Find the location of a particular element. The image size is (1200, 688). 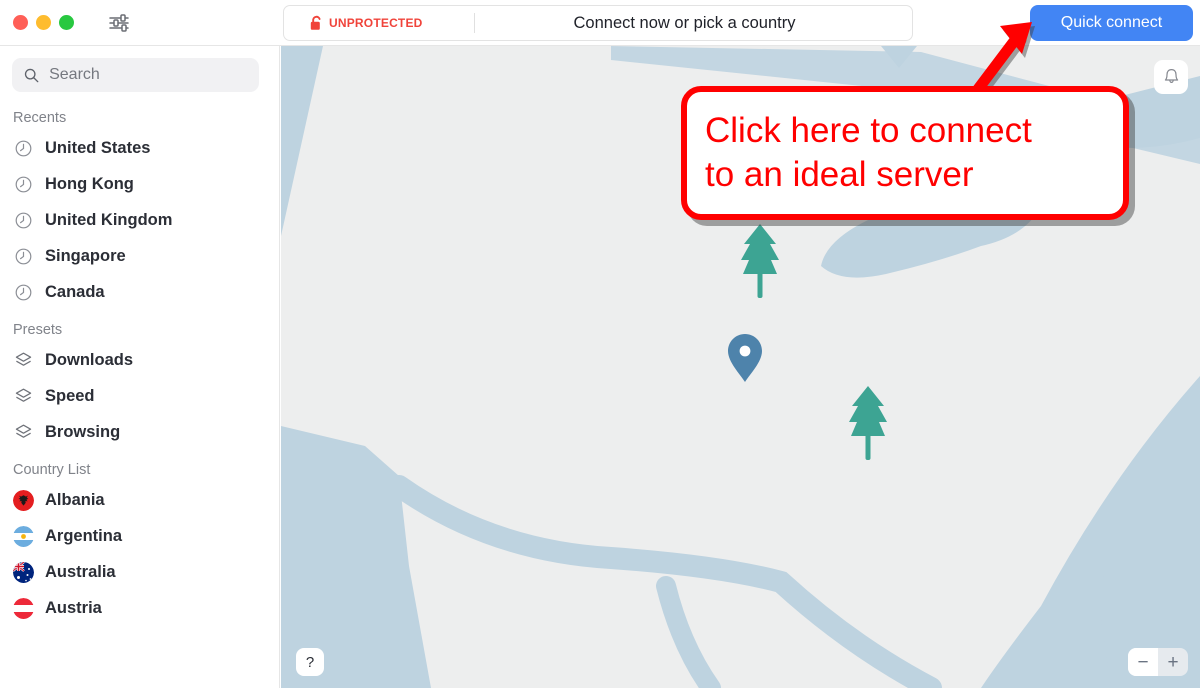

sidebar-item-label: Singapore is located at coordinates (85, 255).